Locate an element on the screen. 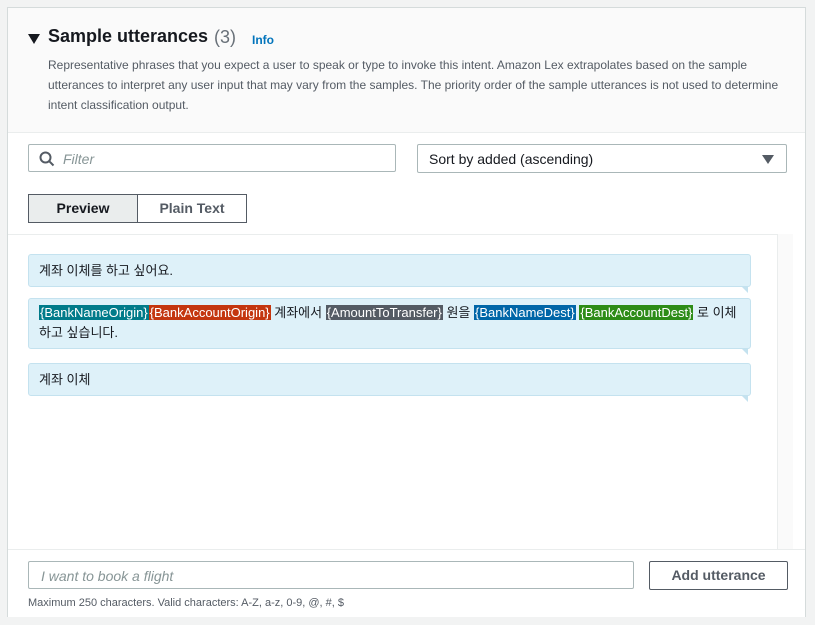 This screenshot has width=815, height=625. utterance-text: 계좌 이체를 하고 싶어요. is located at coordinates (106, 270).